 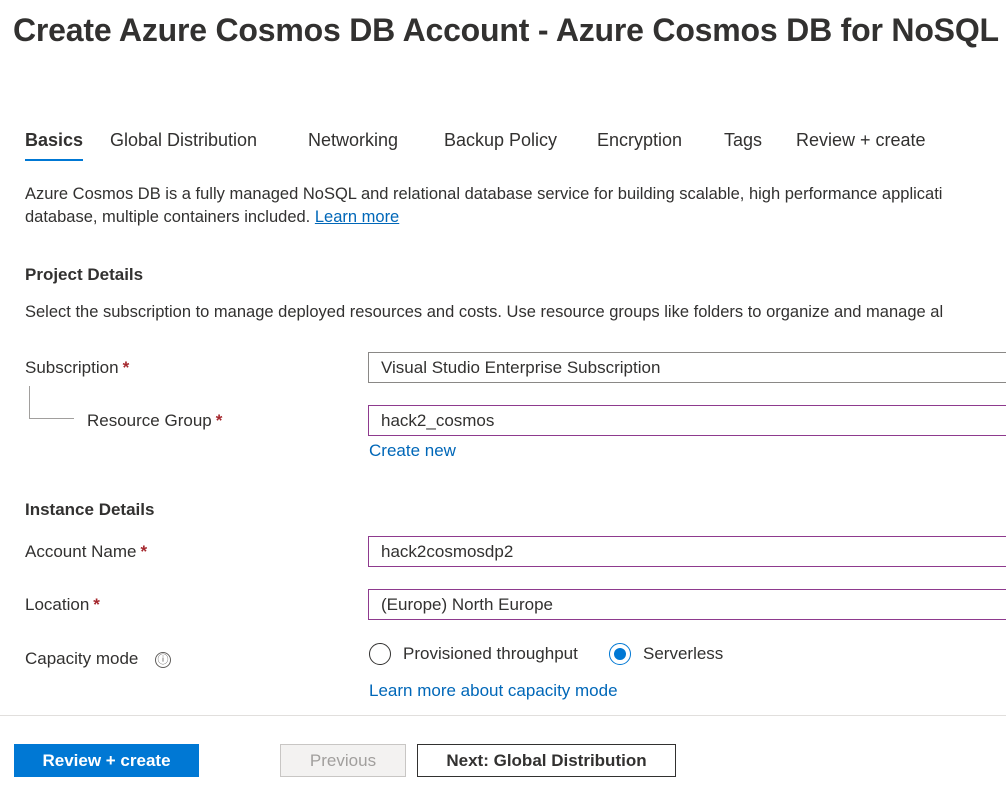 What do you see at coordinates (168, 217) in the screenshot?
I see `description-line-2: database, multiple containers included.` at bounding box center [168, 217].